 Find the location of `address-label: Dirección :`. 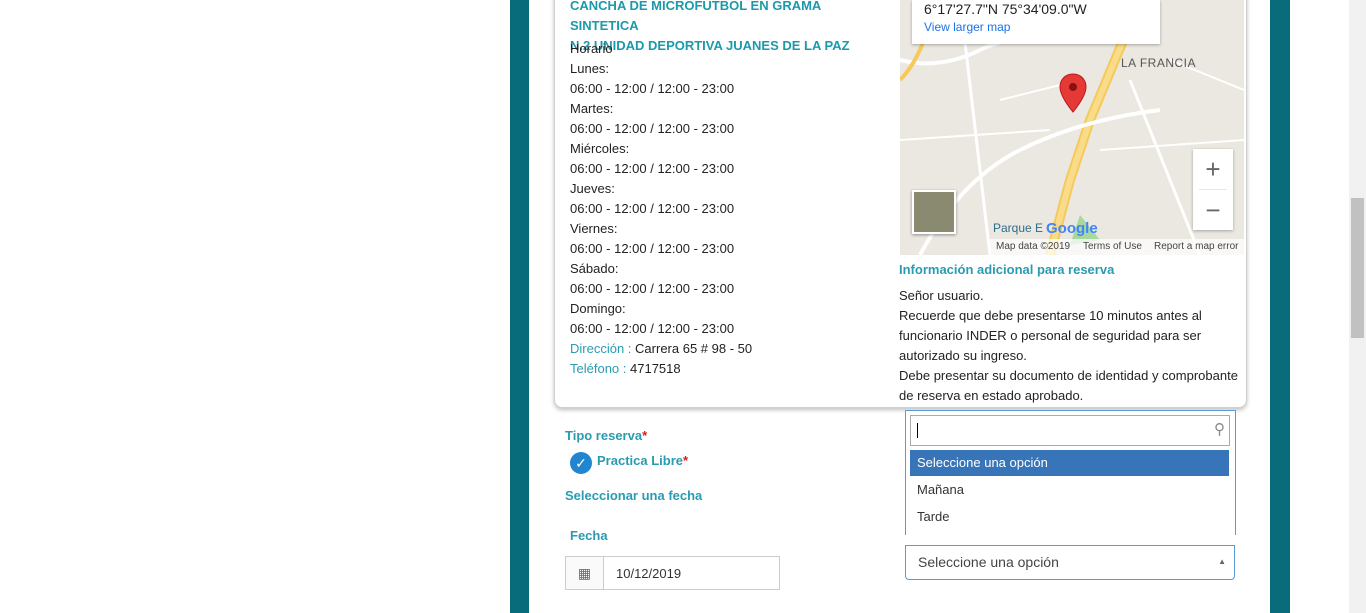

address-label: Dirección : is located at coordinates (601, 348).